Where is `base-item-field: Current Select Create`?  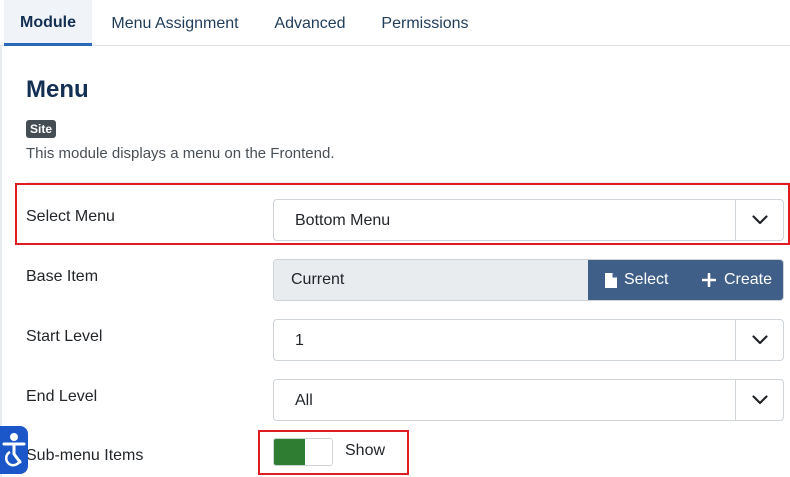 base-item-field: Current Select Create is located at coordinates (528, 280).